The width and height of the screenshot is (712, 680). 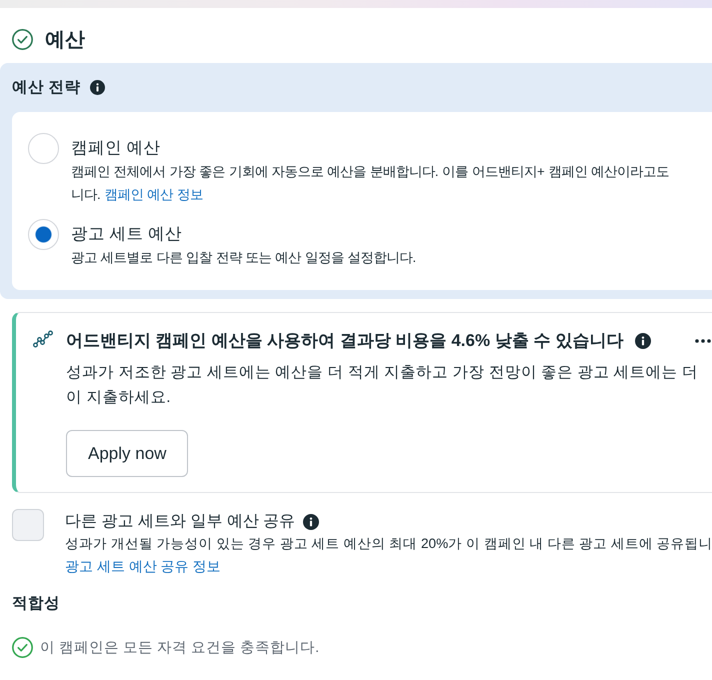 I want to click on option-description: 광고 세트별로 다른 입찰 전략 또는 예산 일정을 설정합니다., so click(x=243, y=258).